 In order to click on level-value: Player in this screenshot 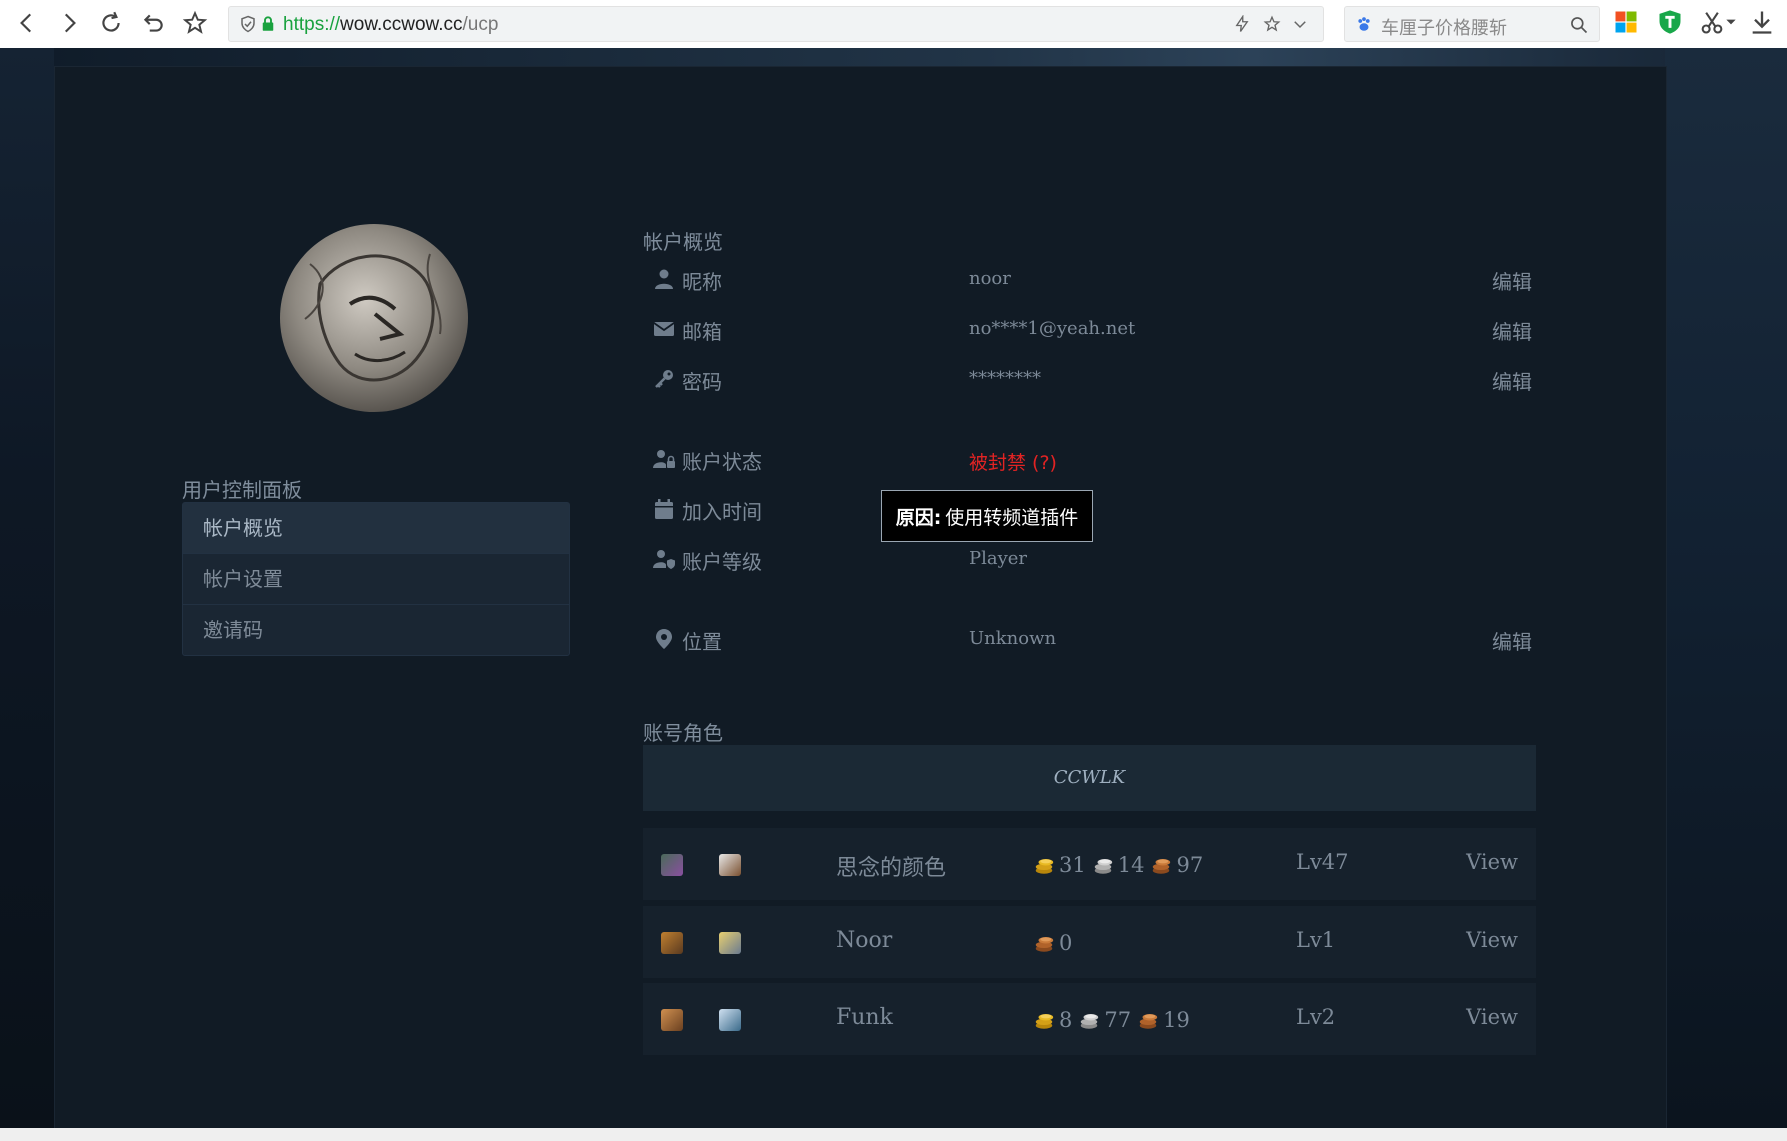, I will do `click(998, 558)`.